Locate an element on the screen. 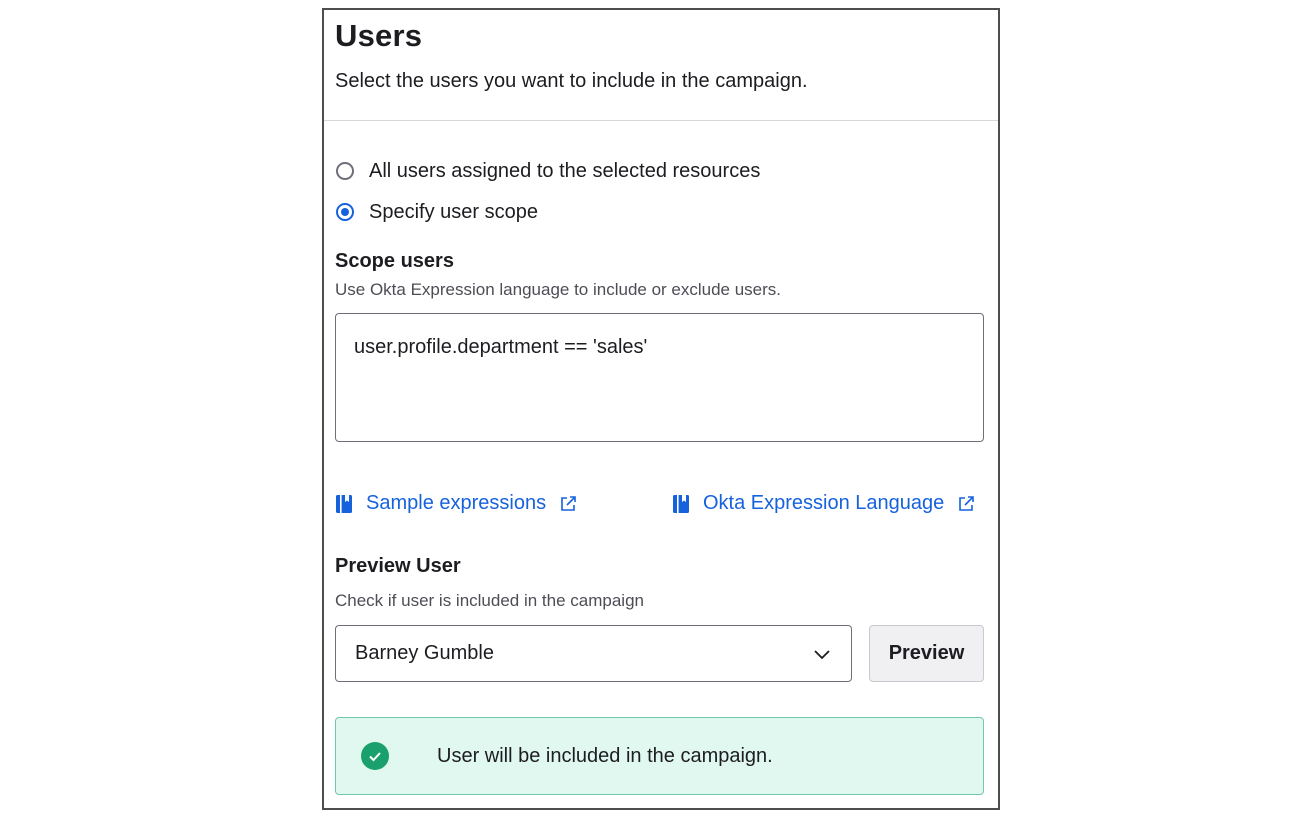 This screenshot has height=816, width=1304. okta-expression-language-label: Okta Expression Language is located at coordinates (824, 503).